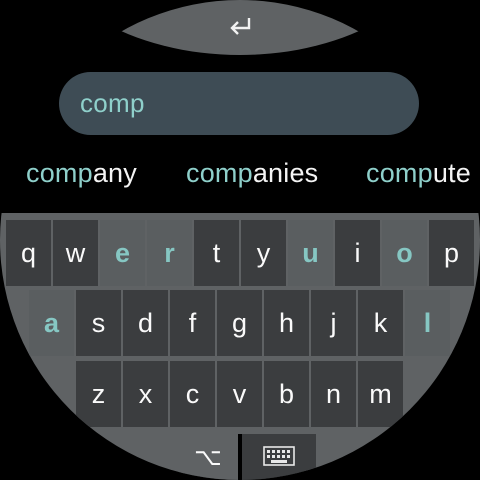  I want to click on key-s: s, so click(98, 323).